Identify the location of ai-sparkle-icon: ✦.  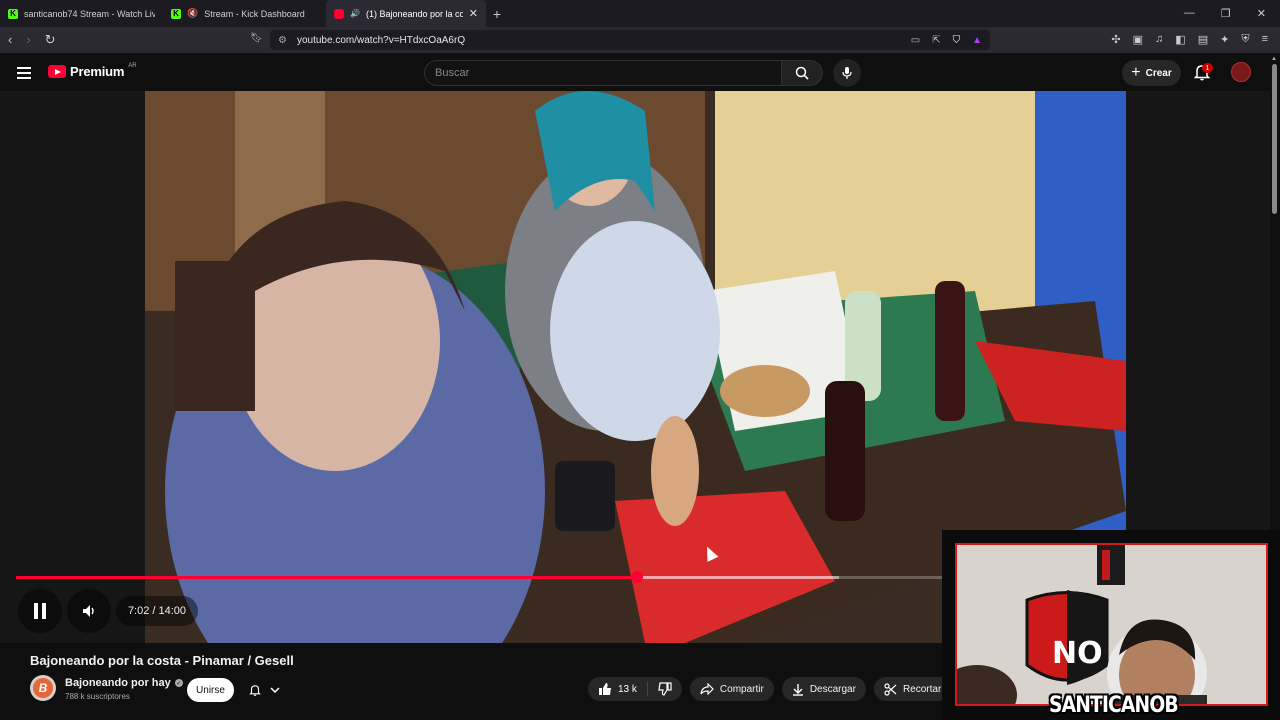
(1224, 39).